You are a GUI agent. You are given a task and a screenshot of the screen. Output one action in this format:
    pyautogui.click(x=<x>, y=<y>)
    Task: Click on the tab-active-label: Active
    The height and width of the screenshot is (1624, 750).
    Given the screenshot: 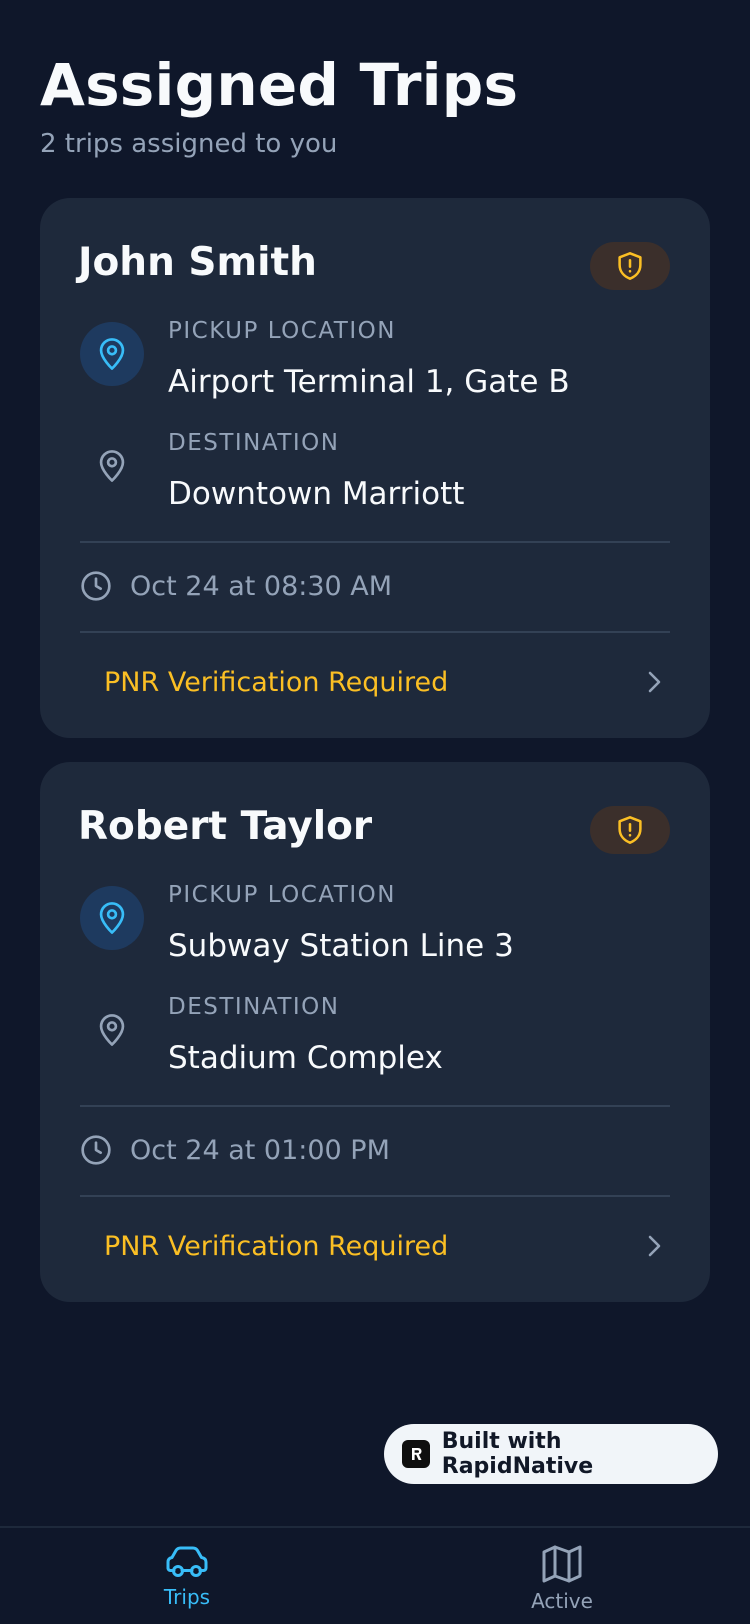 What is the action you would take?
    pyautogui.click(x=562, y=1601)
    